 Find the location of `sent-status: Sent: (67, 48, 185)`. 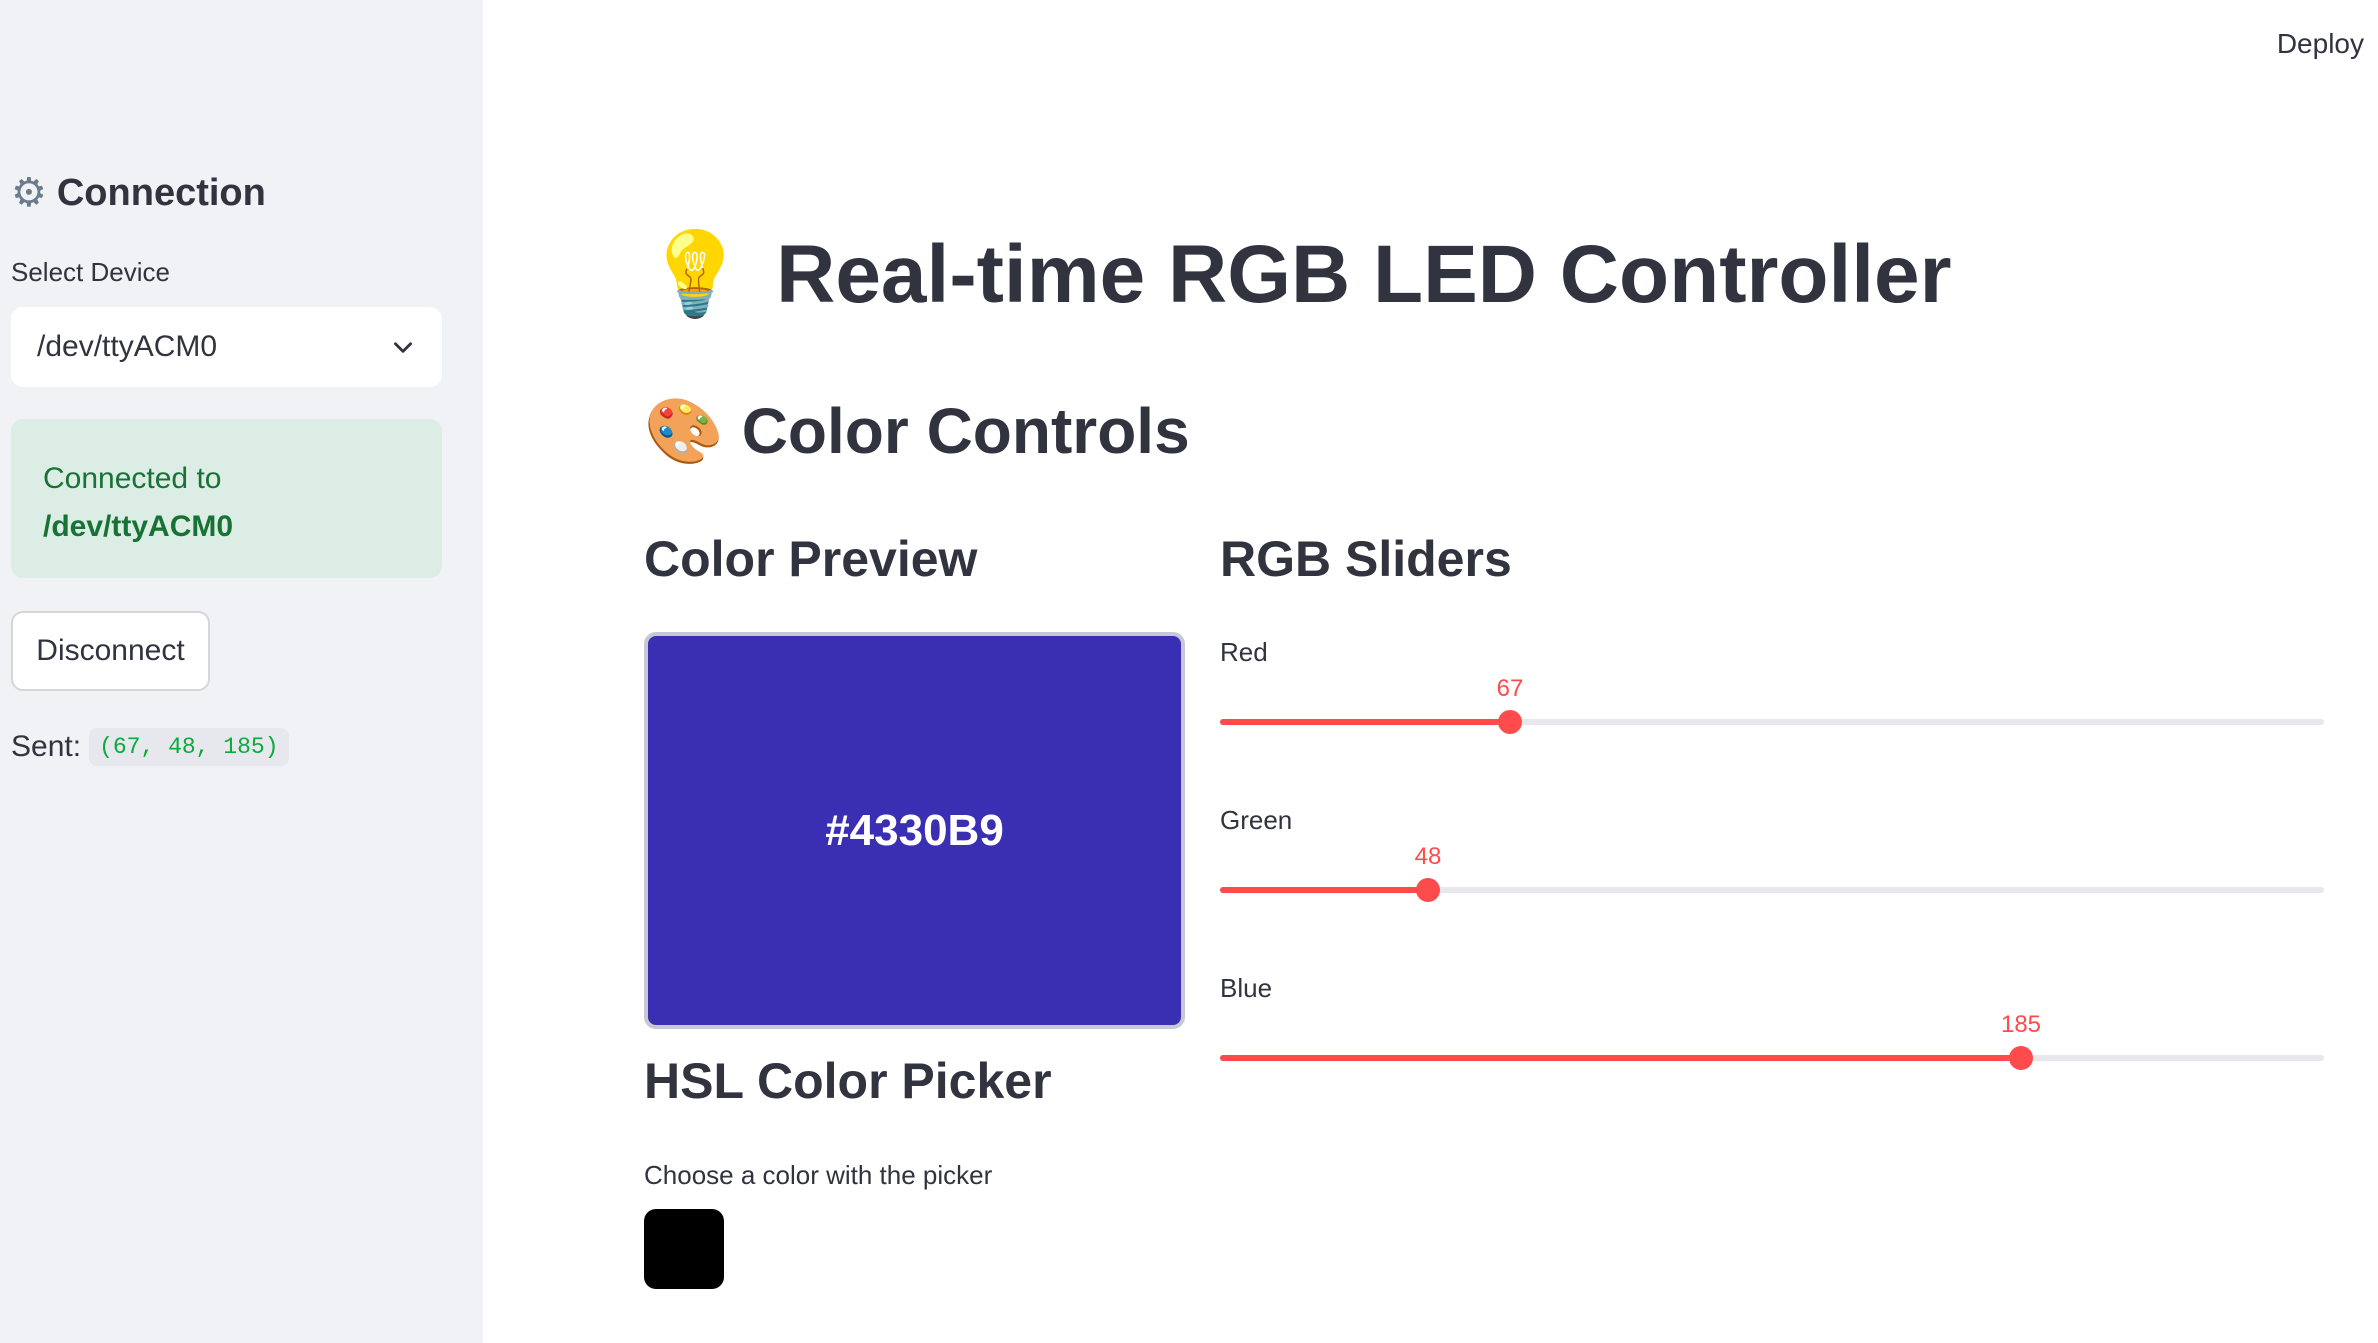

sent-status: Sent: (67, 48, 185) is located at coordinates (150, 747).